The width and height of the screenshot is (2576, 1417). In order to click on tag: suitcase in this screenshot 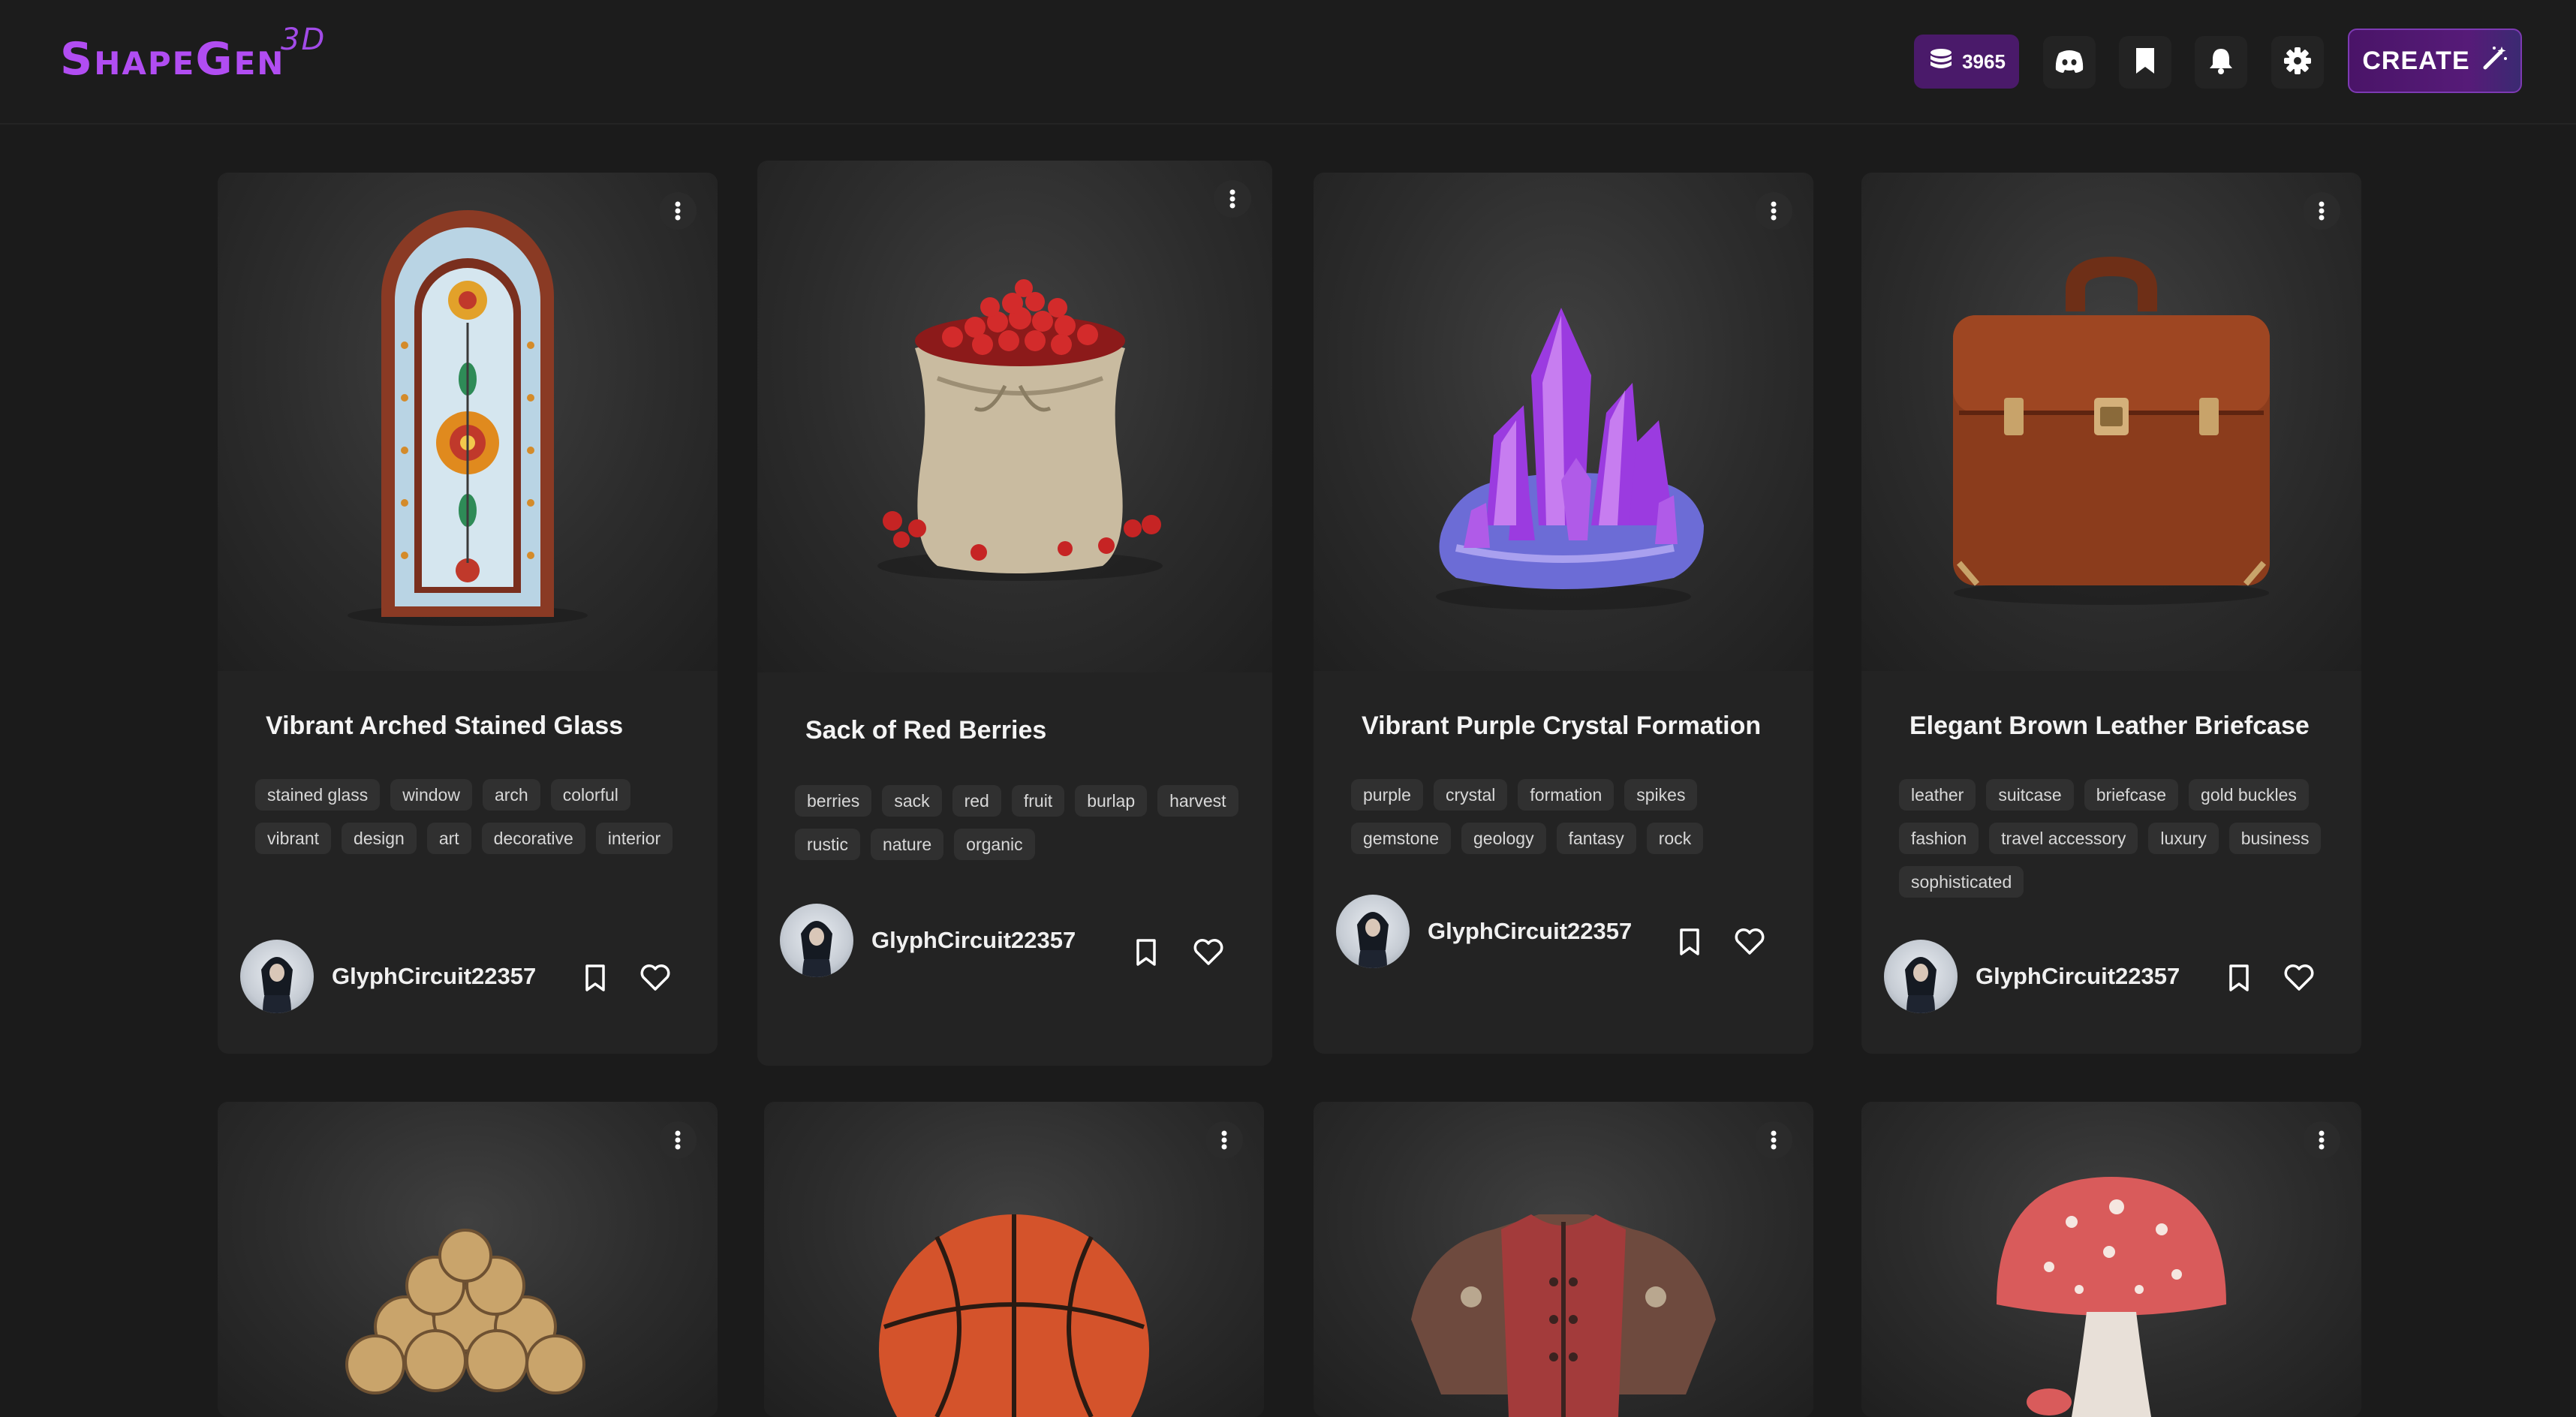, I will do `click(2030, 795)`.